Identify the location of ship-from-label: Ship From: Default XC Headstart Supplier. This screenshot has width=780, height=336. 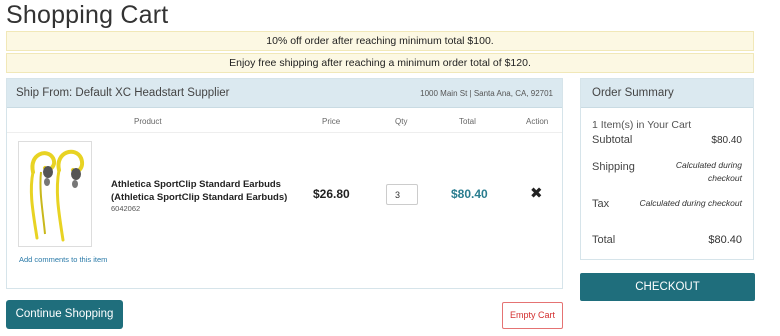
(123, 93).